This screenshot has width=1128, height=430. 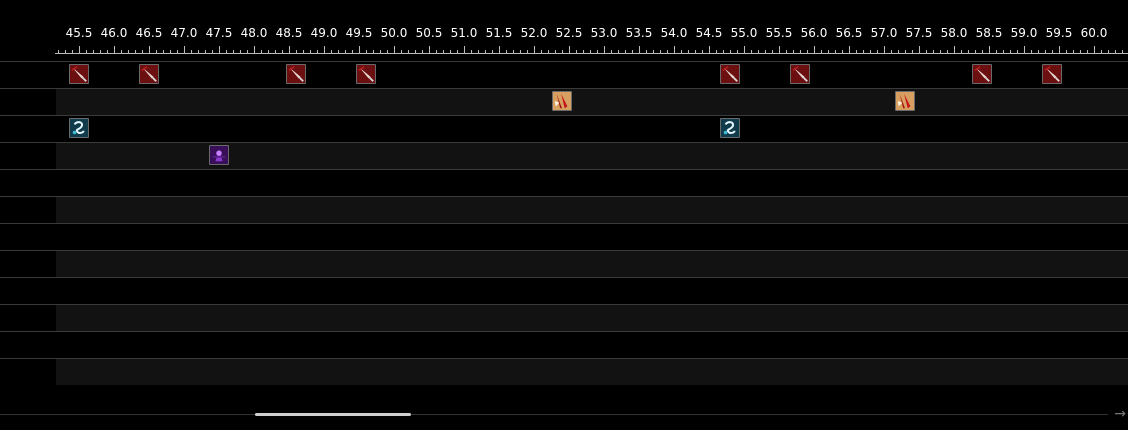 I want to click on ruler-tick-label: 46.0, so click(x=114, y=33).